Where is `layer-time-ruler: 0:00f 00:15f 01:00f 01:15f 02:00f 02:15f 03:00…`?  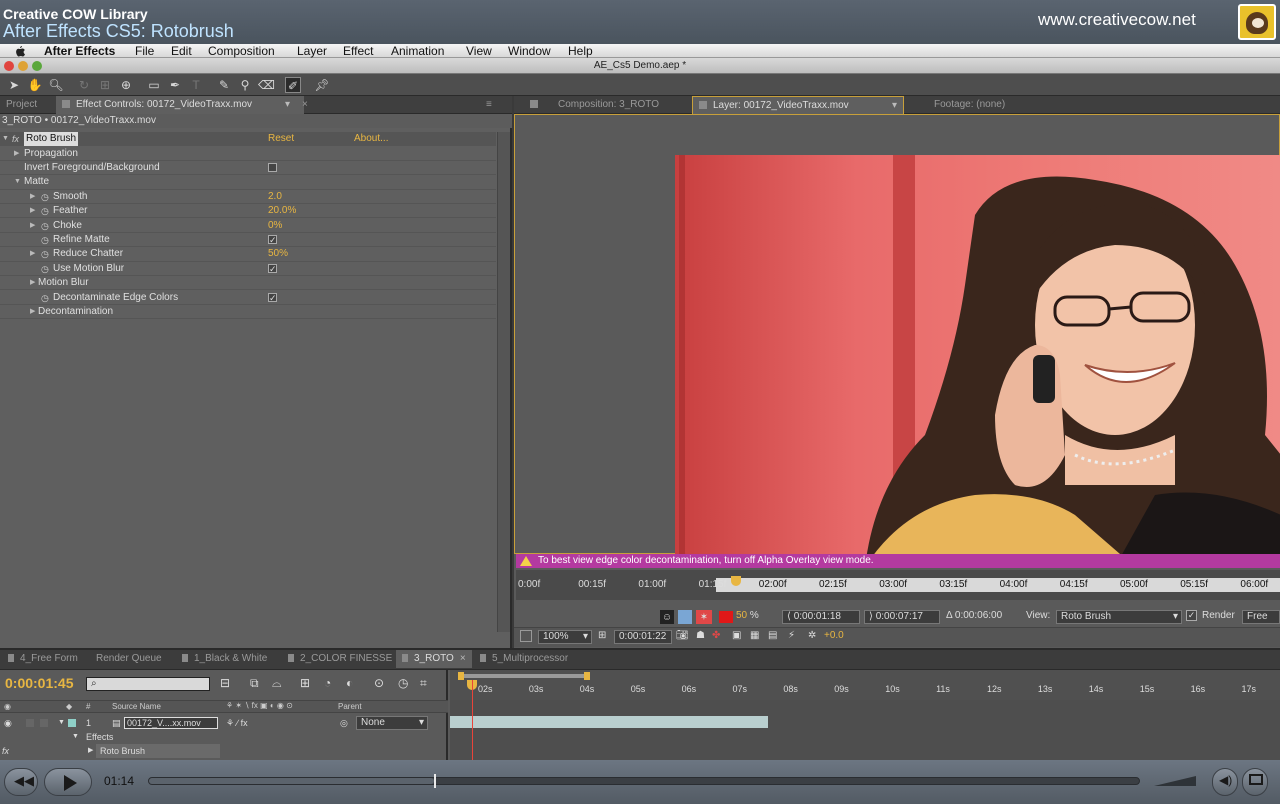
layer-time-ruler: 0:00f 00:15f 01:00f 01:15f 02:00f 02:15f 03:00… is located at coordinates (898, 585).